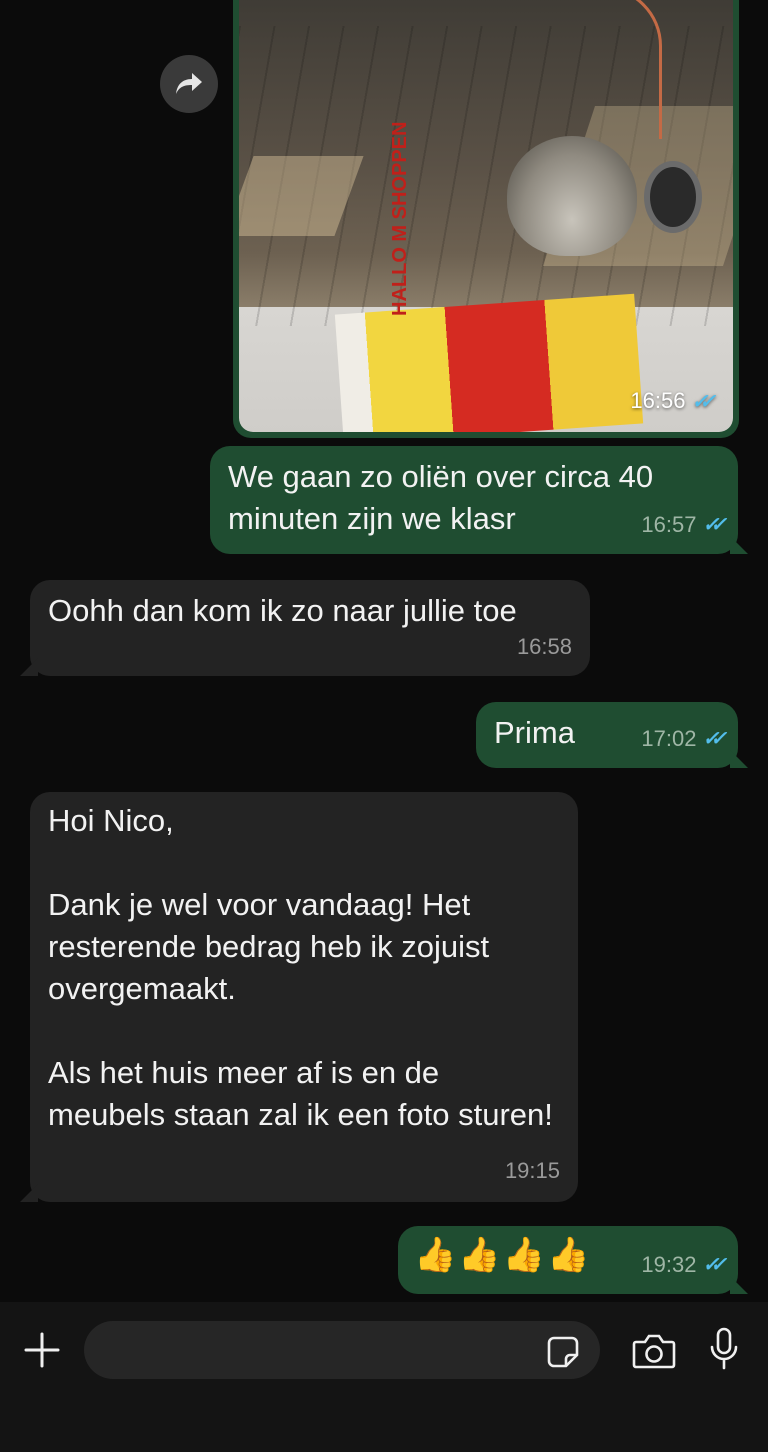 The image size is (768, 1452). I want to click on forward-arrow-icon, so click(189, 83).